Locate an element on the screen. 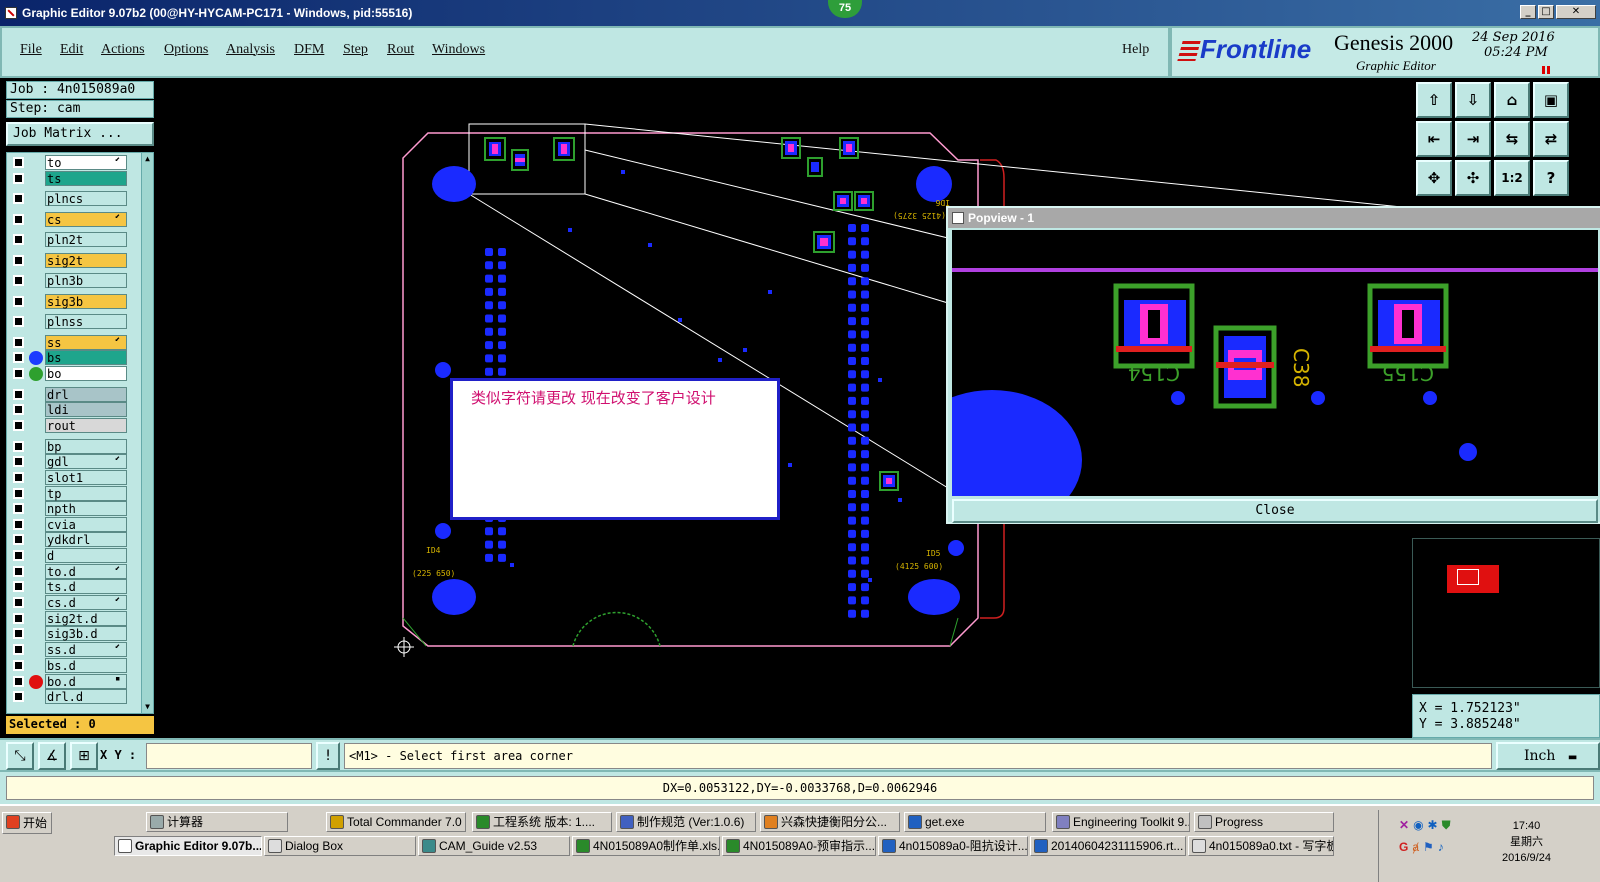 The height and width of the screenshot is (882, 1600). layer-scrollbar: ▲ ▼ is located at coordinates (147, 433).